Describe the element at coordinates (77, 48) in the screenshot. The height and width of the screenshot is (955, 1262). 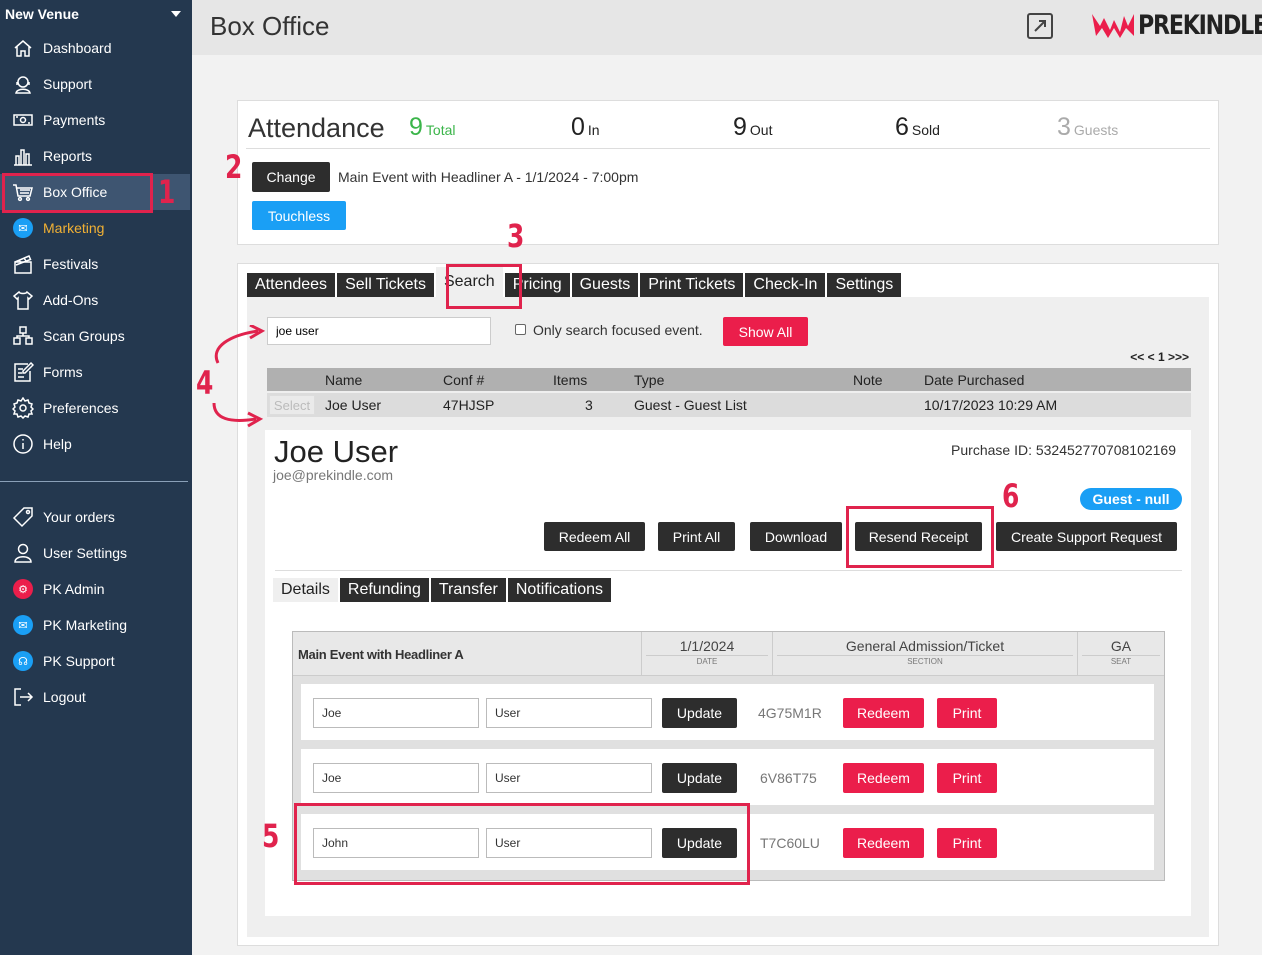
I see `sidebar-item-label: Dashboard` at that location.